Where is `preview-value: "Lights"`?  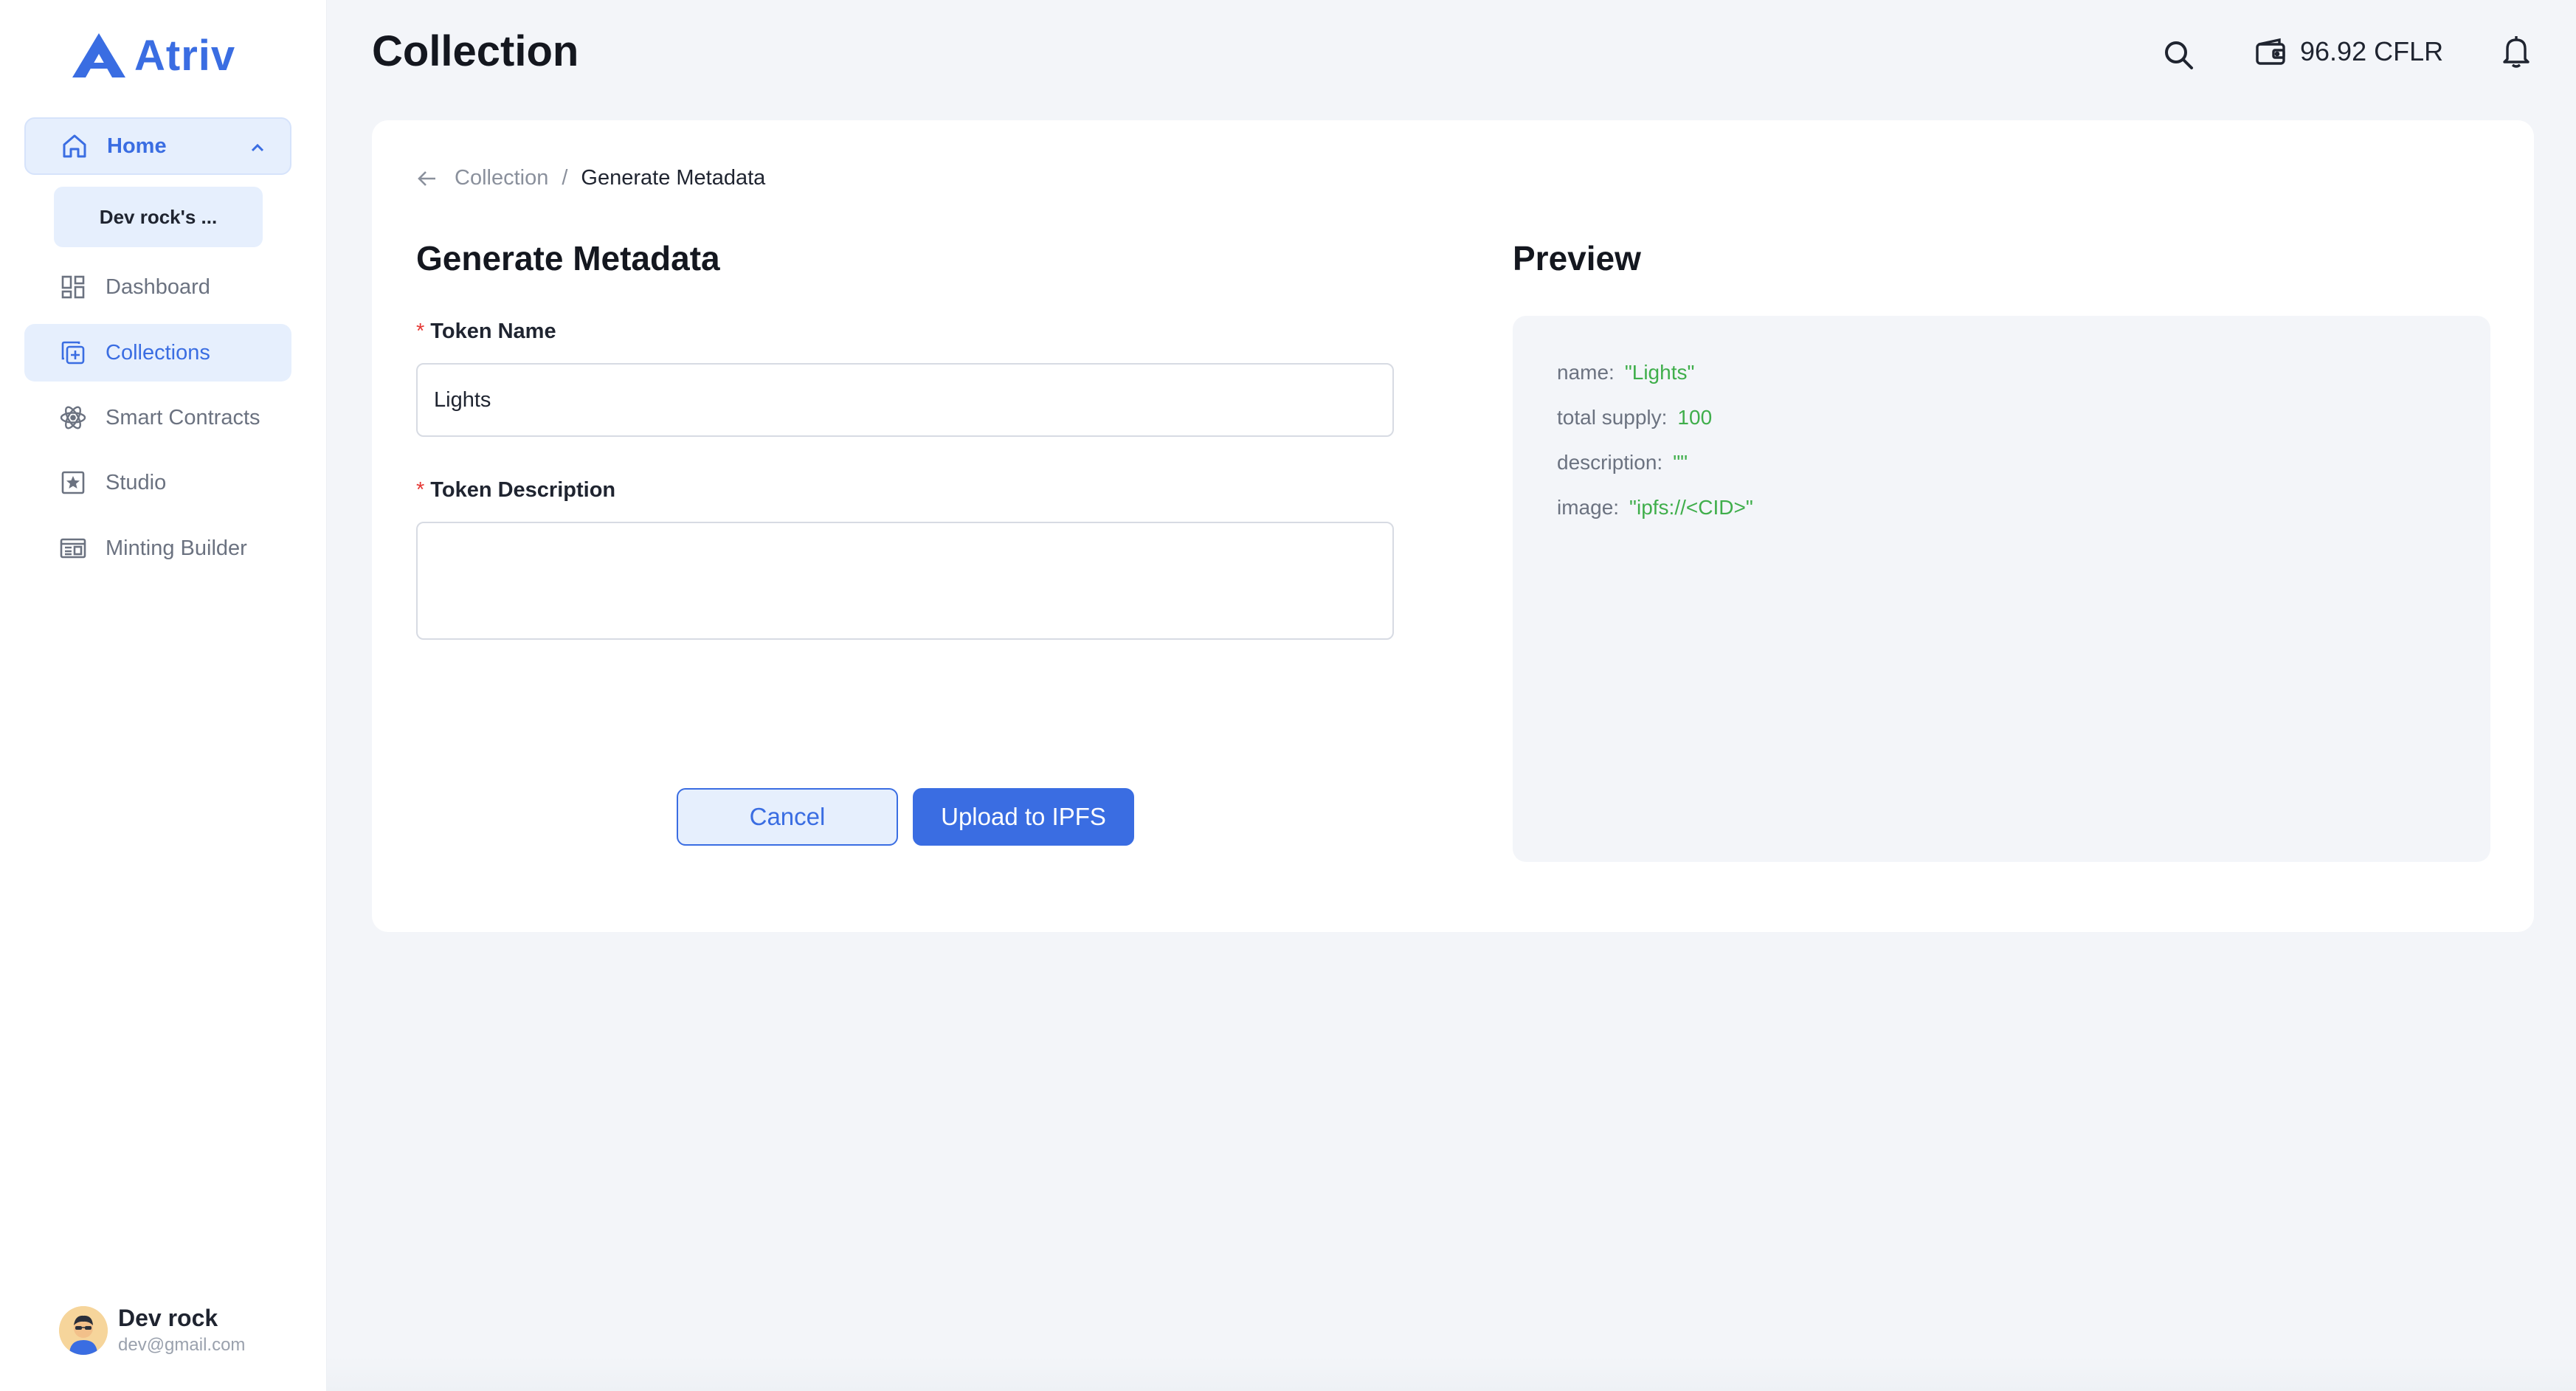
preview-value: "Lights" is located at coordinates (1659, 372).